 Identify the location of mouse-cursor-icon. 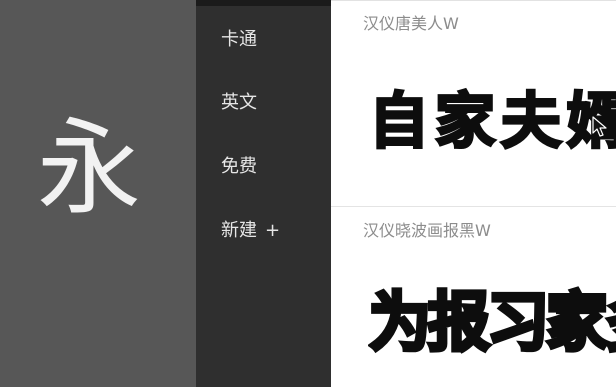
(599, 126).